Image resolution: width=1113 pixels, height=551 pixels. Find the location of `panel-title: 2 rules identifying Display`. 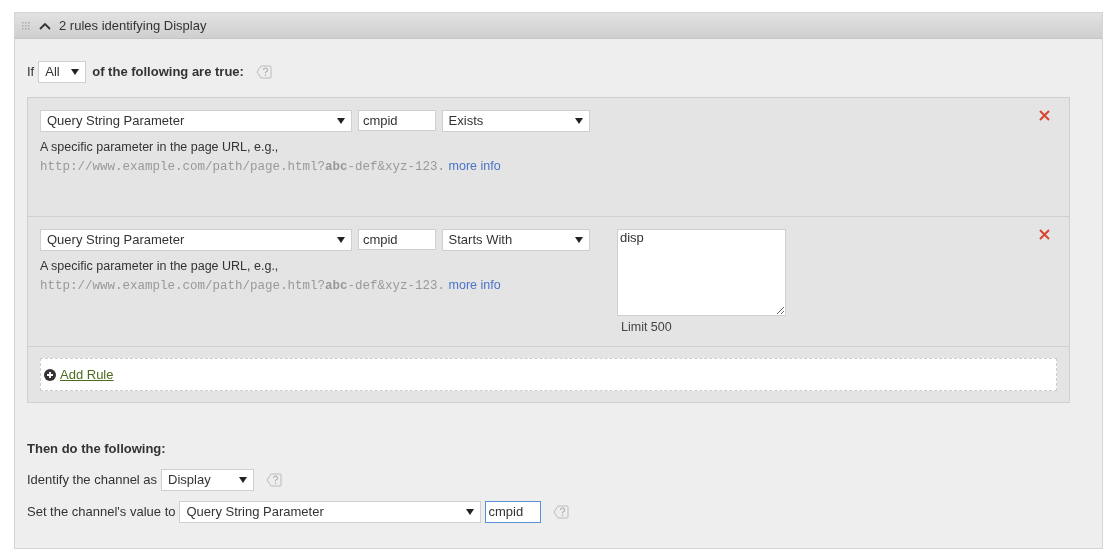

panel-title: 2 rules identifying Display is located at coordinates (133, 25).